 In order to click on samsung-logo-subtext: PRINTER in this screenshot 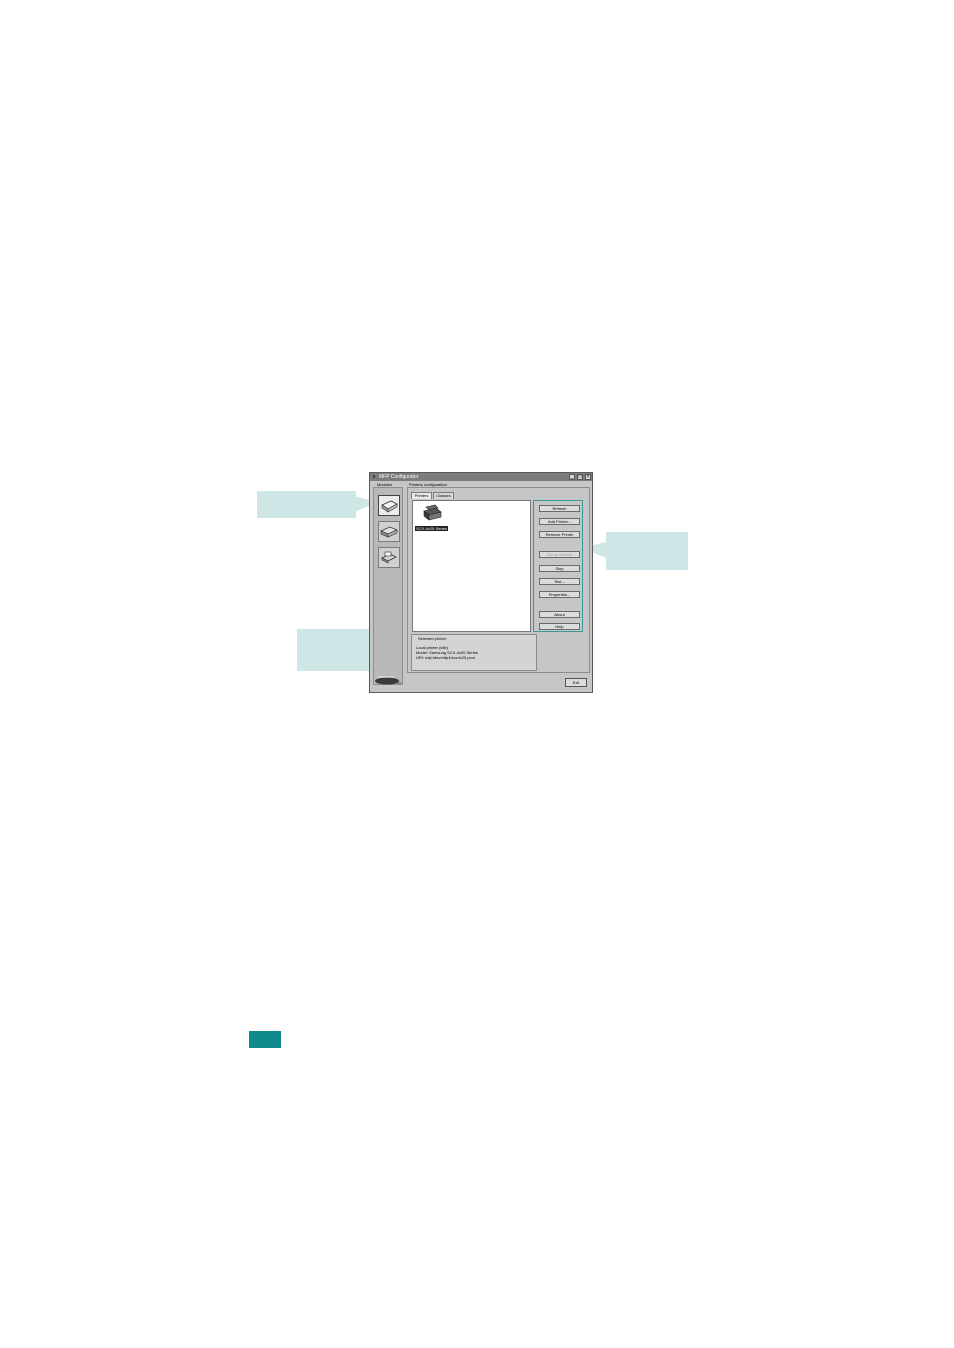, I will do `click(395, 683)`.